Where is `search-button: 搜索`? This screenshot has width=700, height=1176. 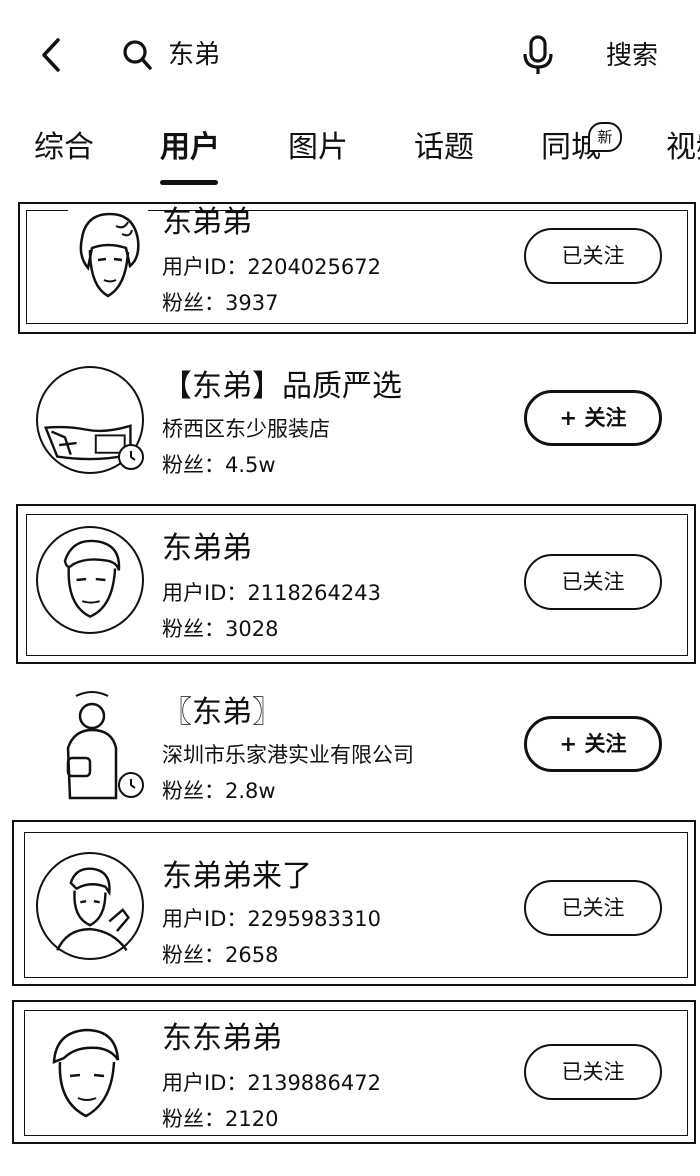
search-button: 搜索 is located at coordinates (632, 56).